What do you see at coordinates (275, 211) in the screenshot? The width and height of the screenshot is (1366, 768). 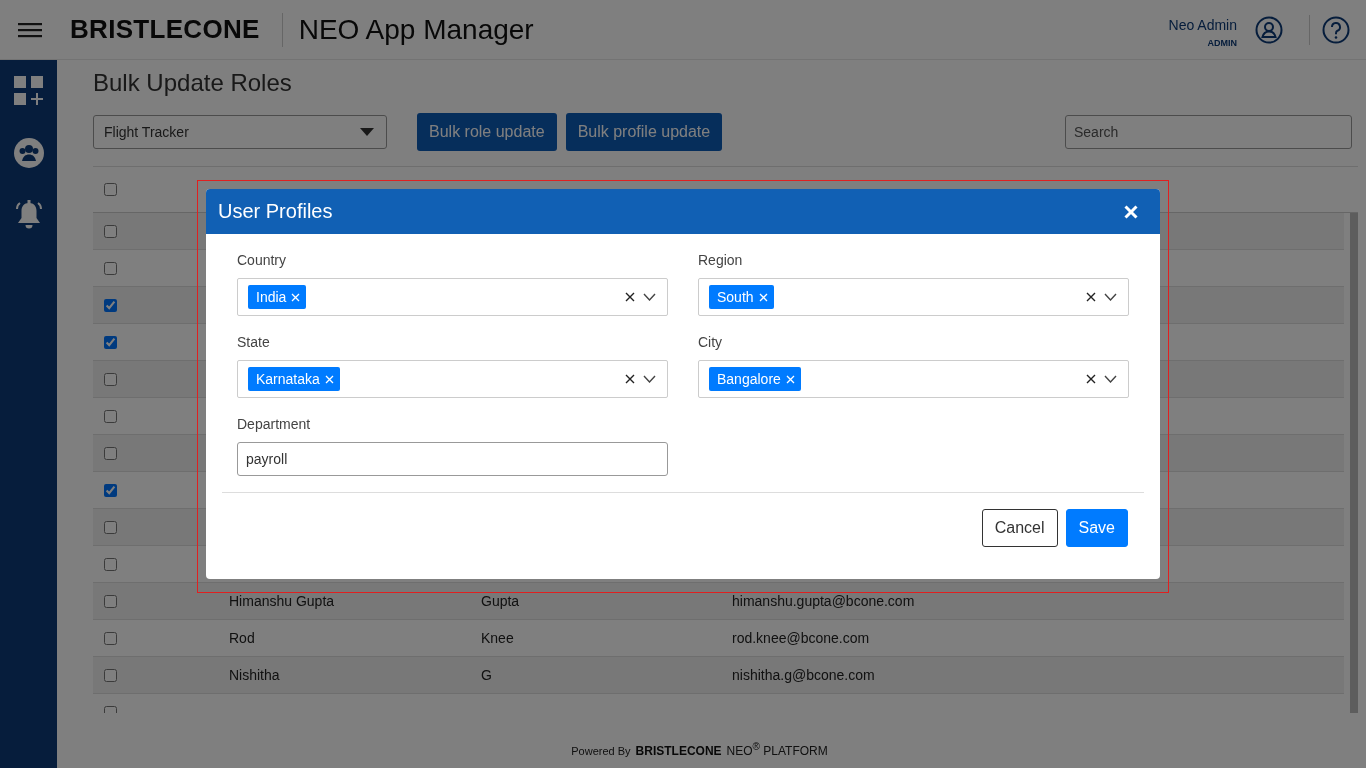 I see `dialog-title: User Profiles` at bounding box center [275, 211].